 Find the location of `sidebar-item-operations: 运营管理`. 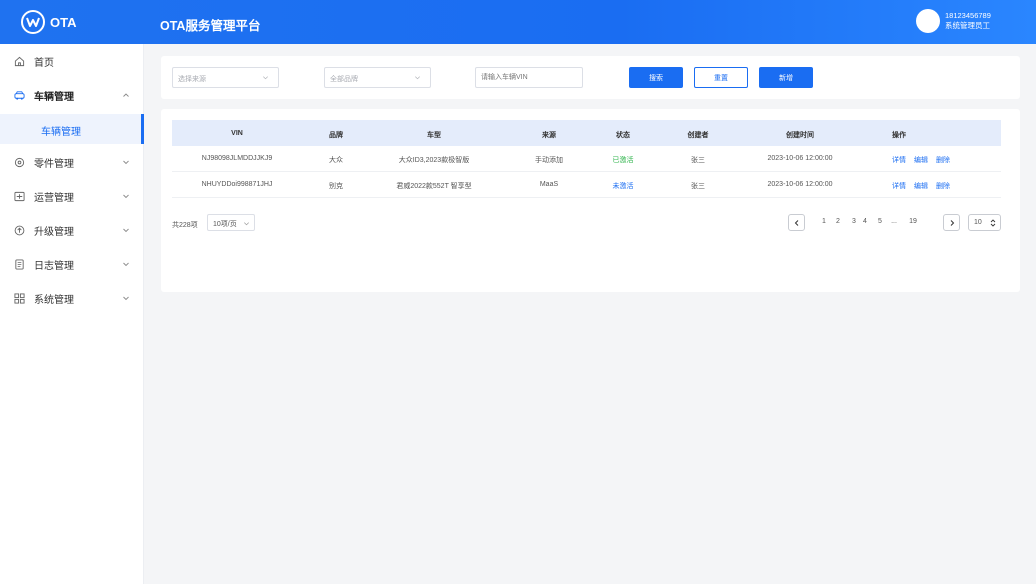

sidebar-item-operations: 运营管理 is located at coordinates (72, 196).